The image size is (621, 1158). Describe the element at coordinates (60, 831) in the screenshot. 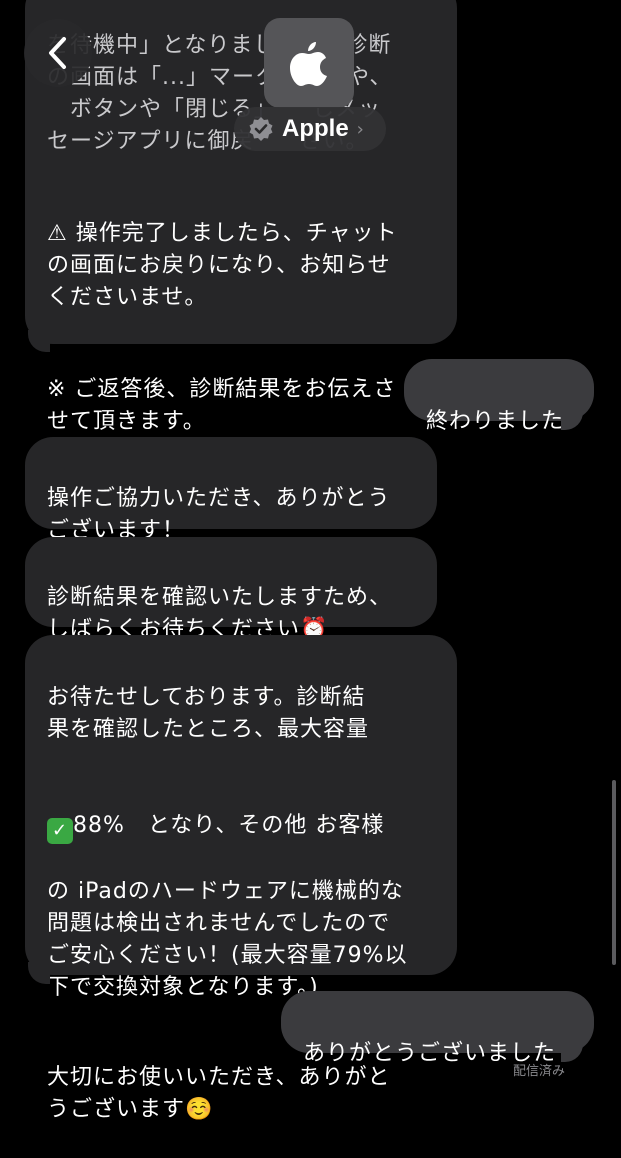

I see `check-mark-icon: ✓` at that location.